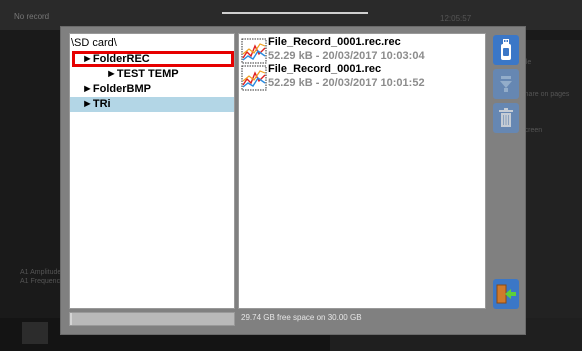 The height and width of the screenshot is (351, 582). Describe the element at coordinates (41, 272) in the screenshot. I see `background-label-amplitude: A1 Amplitude` at that location.